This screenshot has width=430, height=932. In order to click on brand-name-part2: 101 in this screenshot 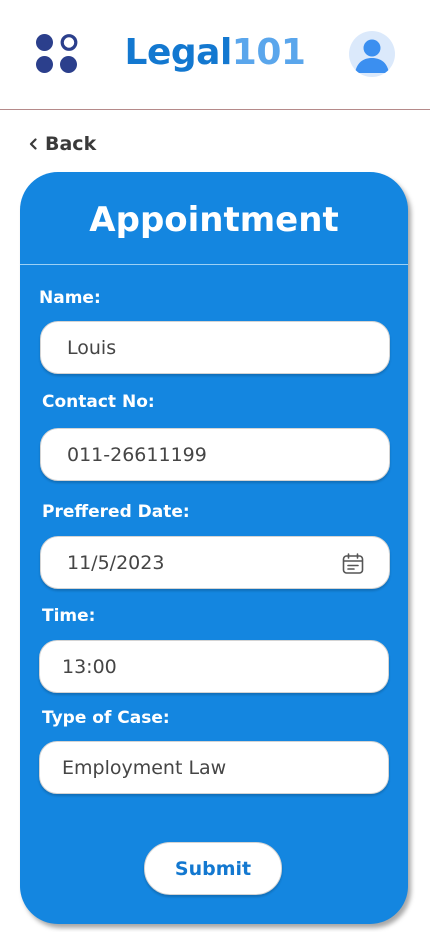, I will do `click(268, 52)`.